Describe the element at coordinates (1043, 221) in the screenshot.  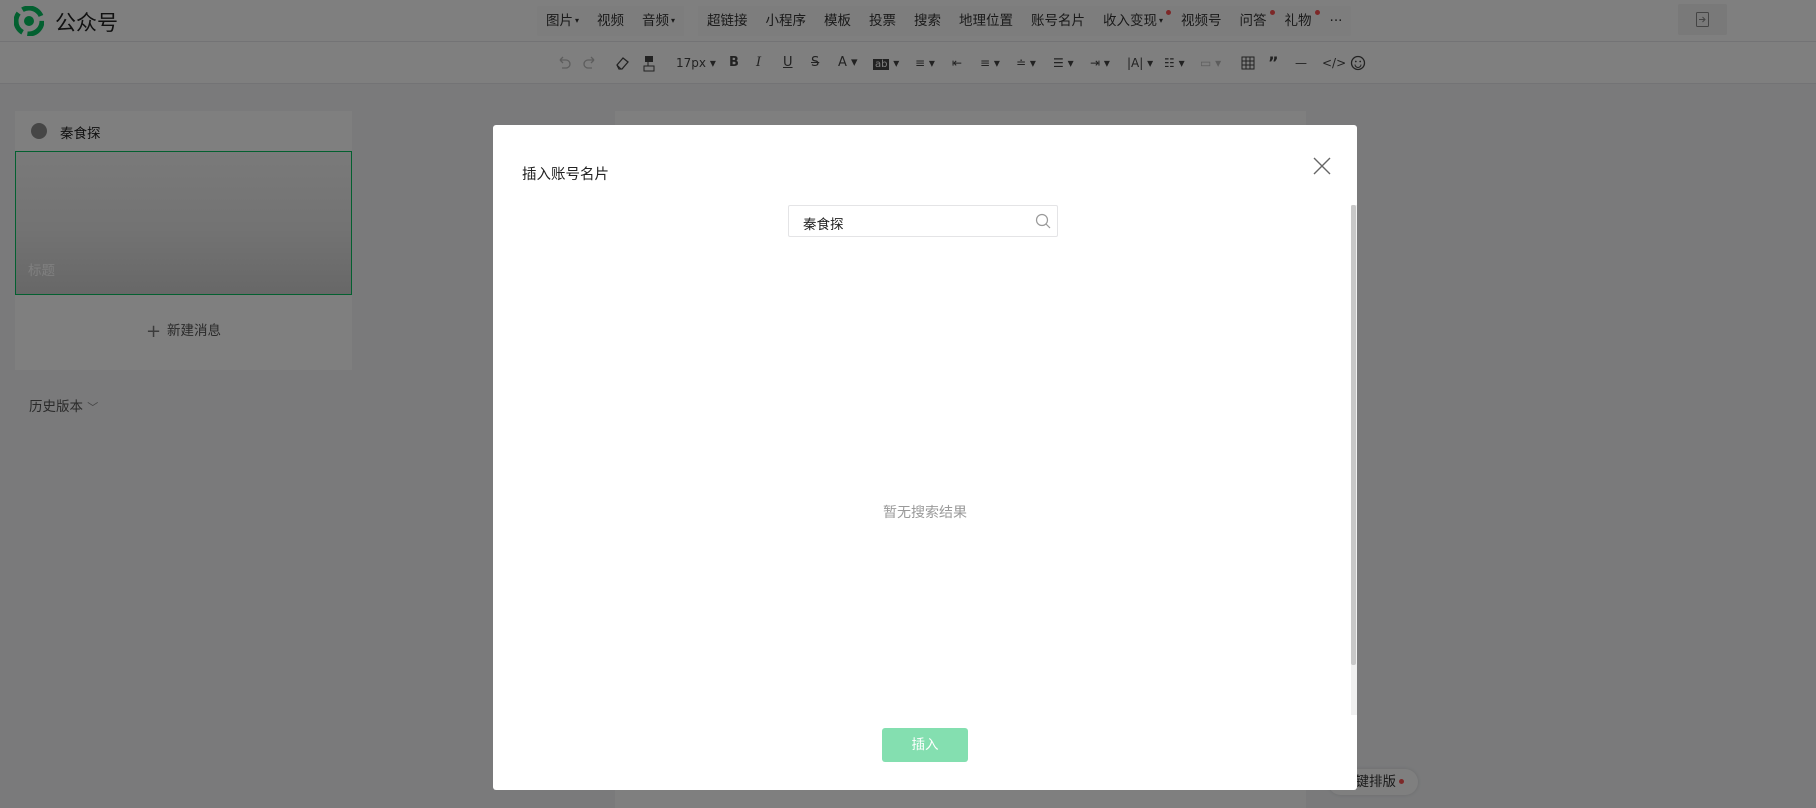
I see `search-icon` at that location.